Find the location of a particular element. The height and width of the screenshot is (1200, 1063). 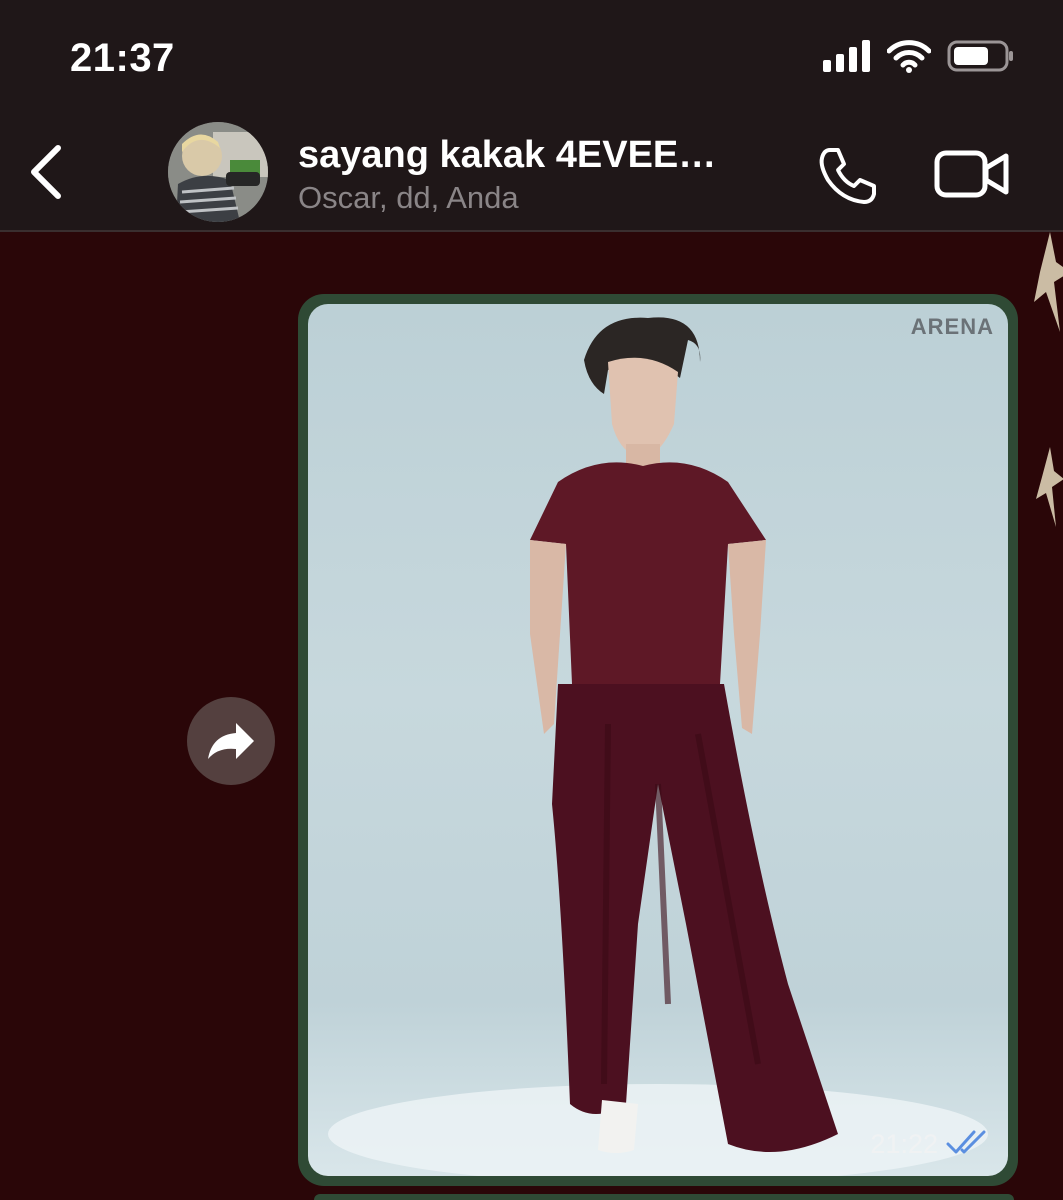

battery-icon is located at coordinates (980, 56).